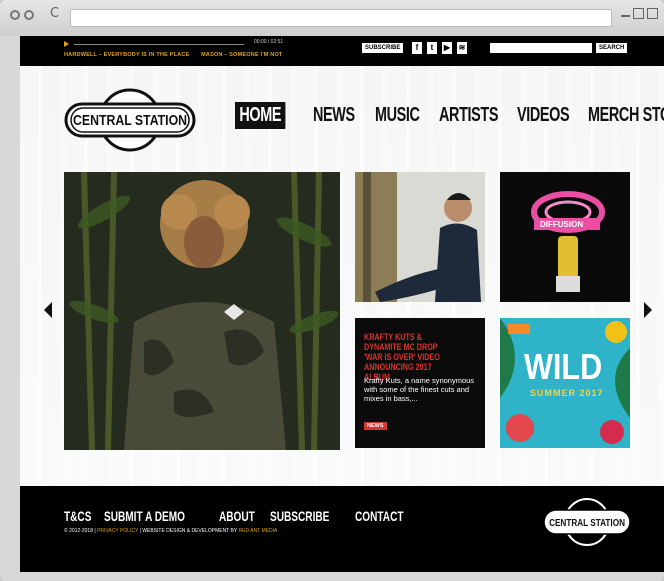 The height and width of the screenshot is (581, 664). Describe the element at coordinates (432, 48) in the screenshot. I see `twitter-icon: t` at that location.